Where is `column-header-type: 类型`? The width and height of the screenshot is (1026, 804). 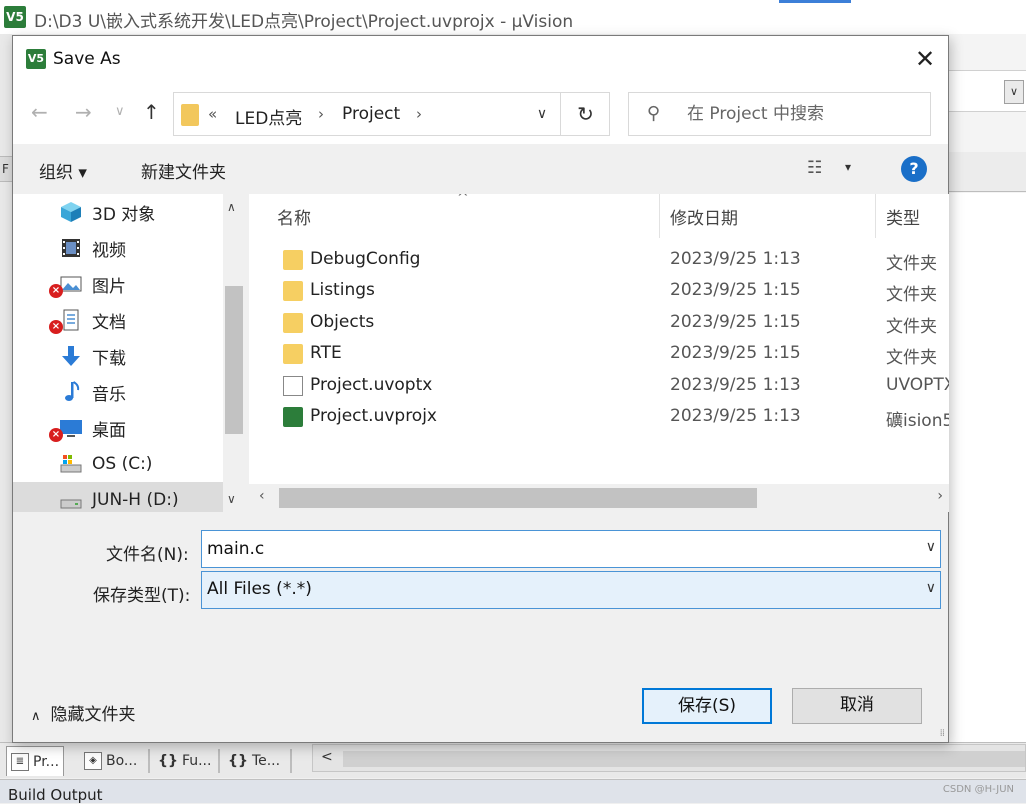
column-header-type: 类型 is located at coordinates (903, 216).